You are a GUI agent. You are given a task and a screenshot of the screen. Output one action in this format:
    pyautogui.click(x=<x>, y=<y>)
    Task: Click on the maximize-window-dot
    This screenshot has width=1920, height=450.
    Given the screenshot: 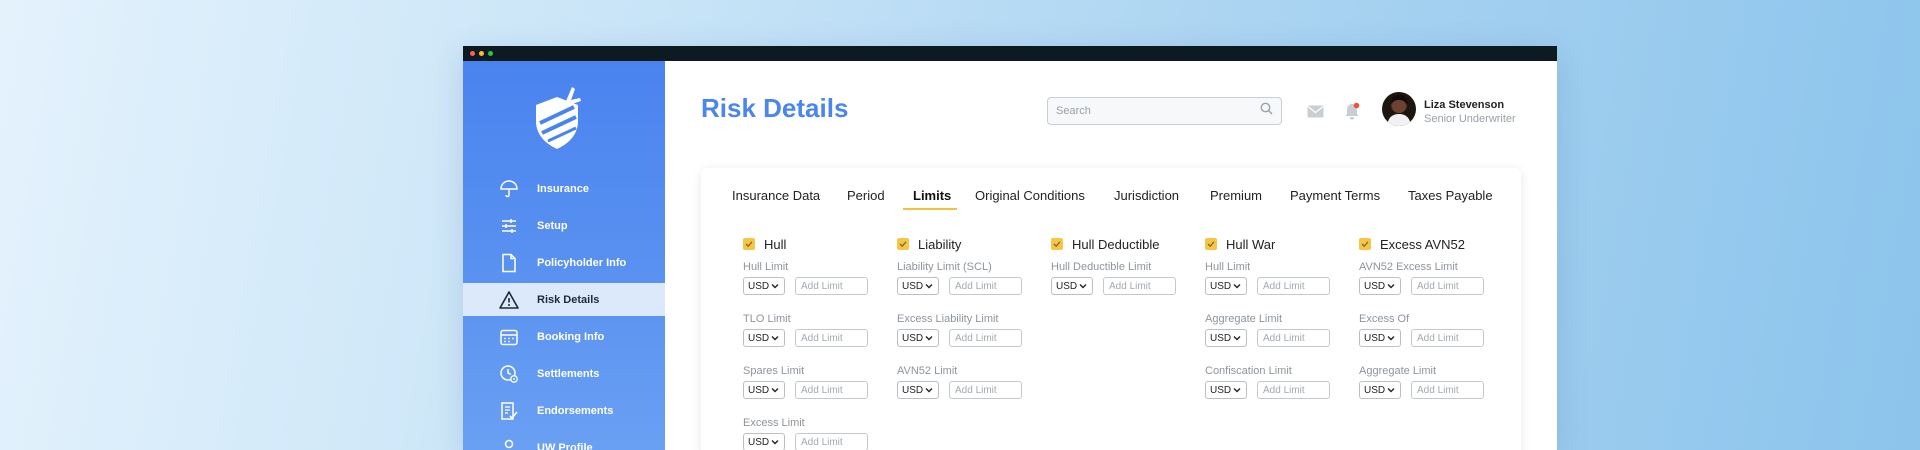 What is the action you would take?
    pyautogui.click(x=490, y=53)
    